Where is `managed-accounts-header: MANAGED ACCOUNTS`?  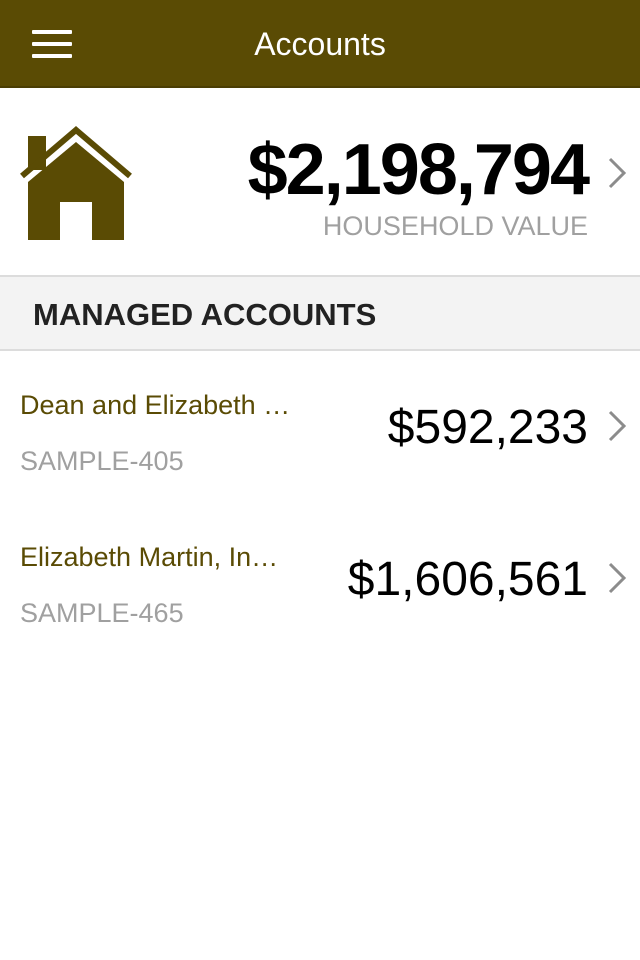
managed-accounts-header: MANAGED ACCOUNTS is located at coordinates (320, 314).